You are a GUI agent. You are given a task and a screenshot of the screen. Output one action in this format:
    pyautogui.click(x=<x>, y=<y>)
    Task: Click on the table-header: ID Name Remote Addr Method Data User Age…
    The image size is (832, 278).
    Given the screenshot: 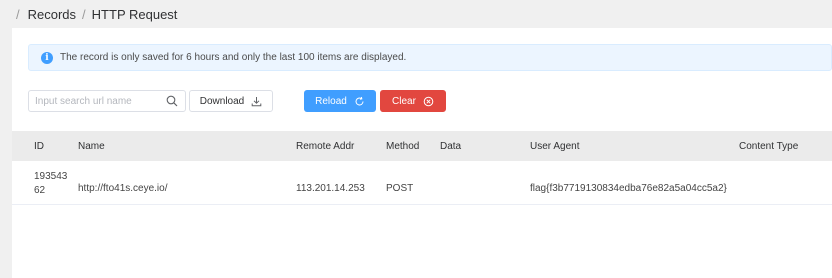 What is the action you would take?
    pyautogui.click(x=422, y=146)
    